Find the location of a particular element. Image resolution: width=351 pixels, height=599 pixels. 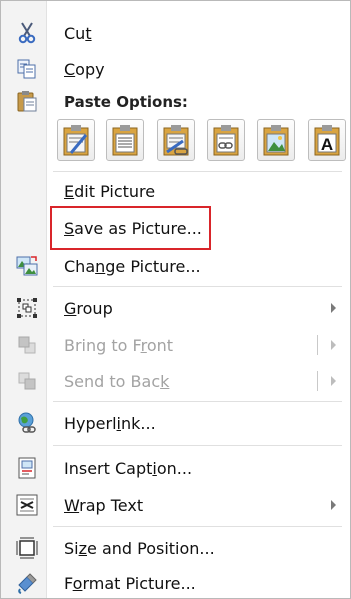

clipboard-icon is located at coordinates (27, 101).